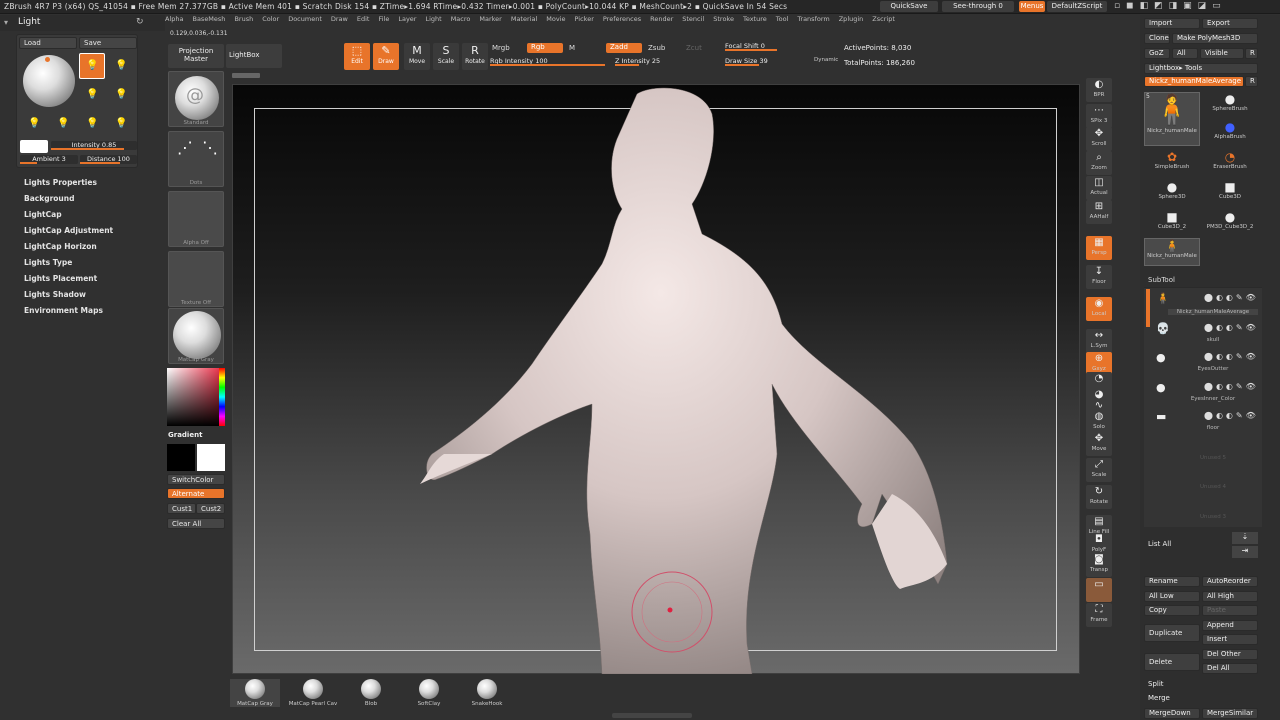 The width and height of the screenshot is (1280, 720). What do you see at coordinates (652, 715) in the screenshot?
I see `bottom-shelf-scroll` at bounding box center [652, 715].